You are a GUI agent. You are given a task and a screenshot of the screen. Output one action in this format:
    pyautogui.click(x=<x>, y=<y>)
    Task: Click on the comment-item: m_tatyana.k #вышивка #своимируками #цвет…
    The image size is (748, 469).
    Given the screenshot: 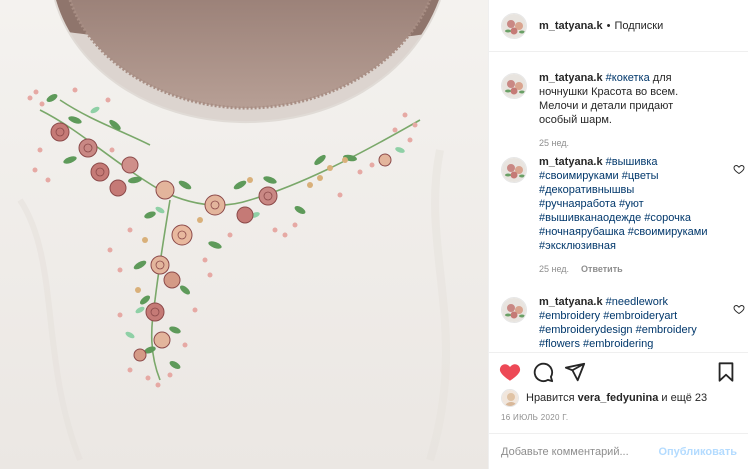 What is the action you would take?
    pyautogui.click(x=623, y=215)
    